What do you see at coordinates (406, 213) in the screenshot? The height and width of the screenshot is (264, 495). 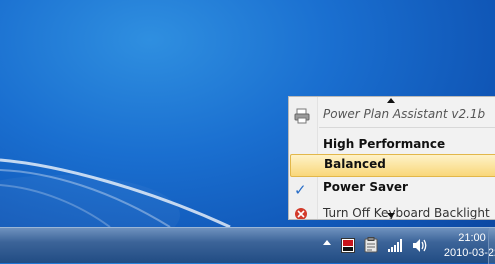 I see `menu-item-label: Turn Off Keyboard Backlight` at bounding box center [406, 213].